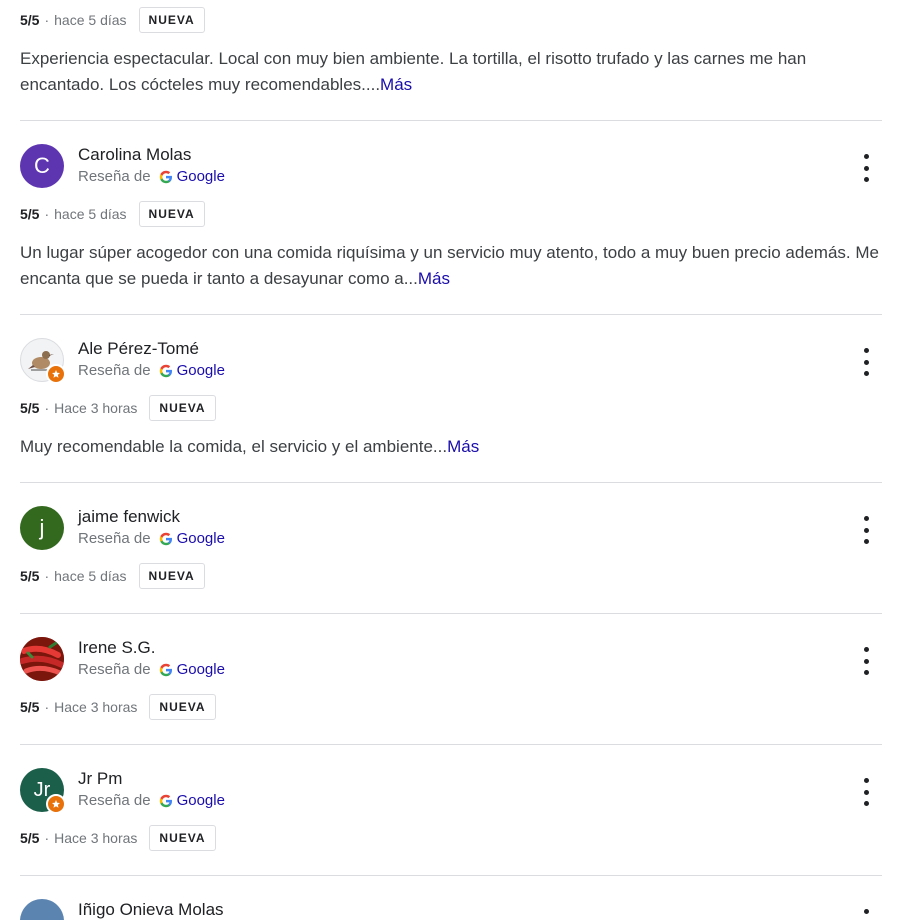 This screenshot has height=920, width=920. What do you see at coordinates (43, 791) in the screenshot?
I see `avatar: Jr` at bounding box center [43, 791].